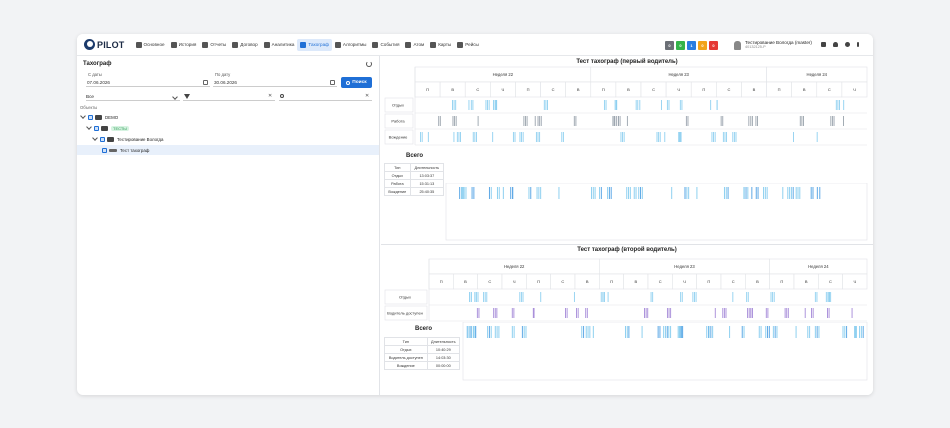 Image resolution: width=950 pixels, height=428 pixels. Describe the element at coordinates (275, 82) in the screenshot. I see `to-date-field: 30.06.2026` at that location.